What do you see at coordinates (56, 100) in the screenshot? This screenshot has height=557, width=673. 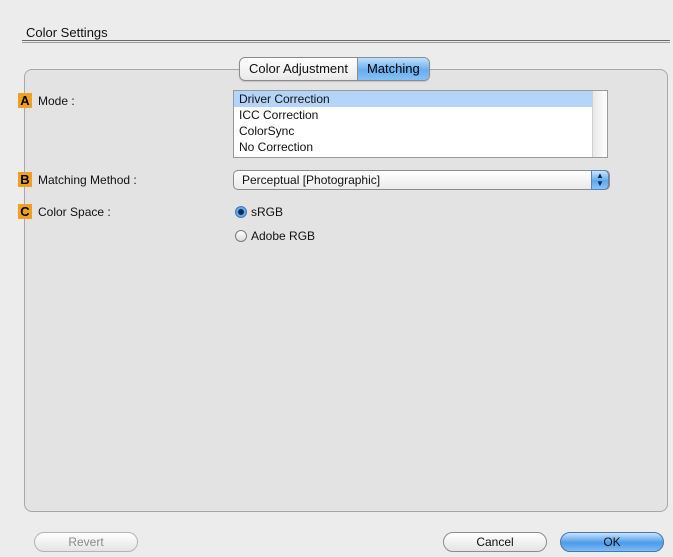 I see `mode-label: Mode :` at bounding box center [56, 100].